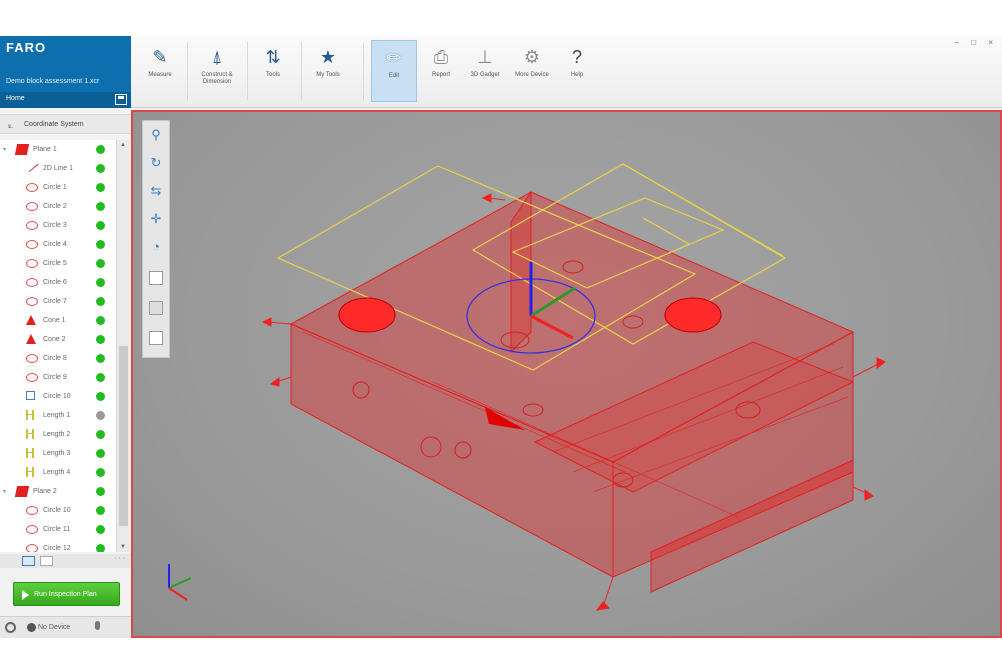 This screenshot has width=1002, height=668. What do you see at coordinates (25, 595) in the screenshot?
I see `play-icon` at bounding box center [25, 595].